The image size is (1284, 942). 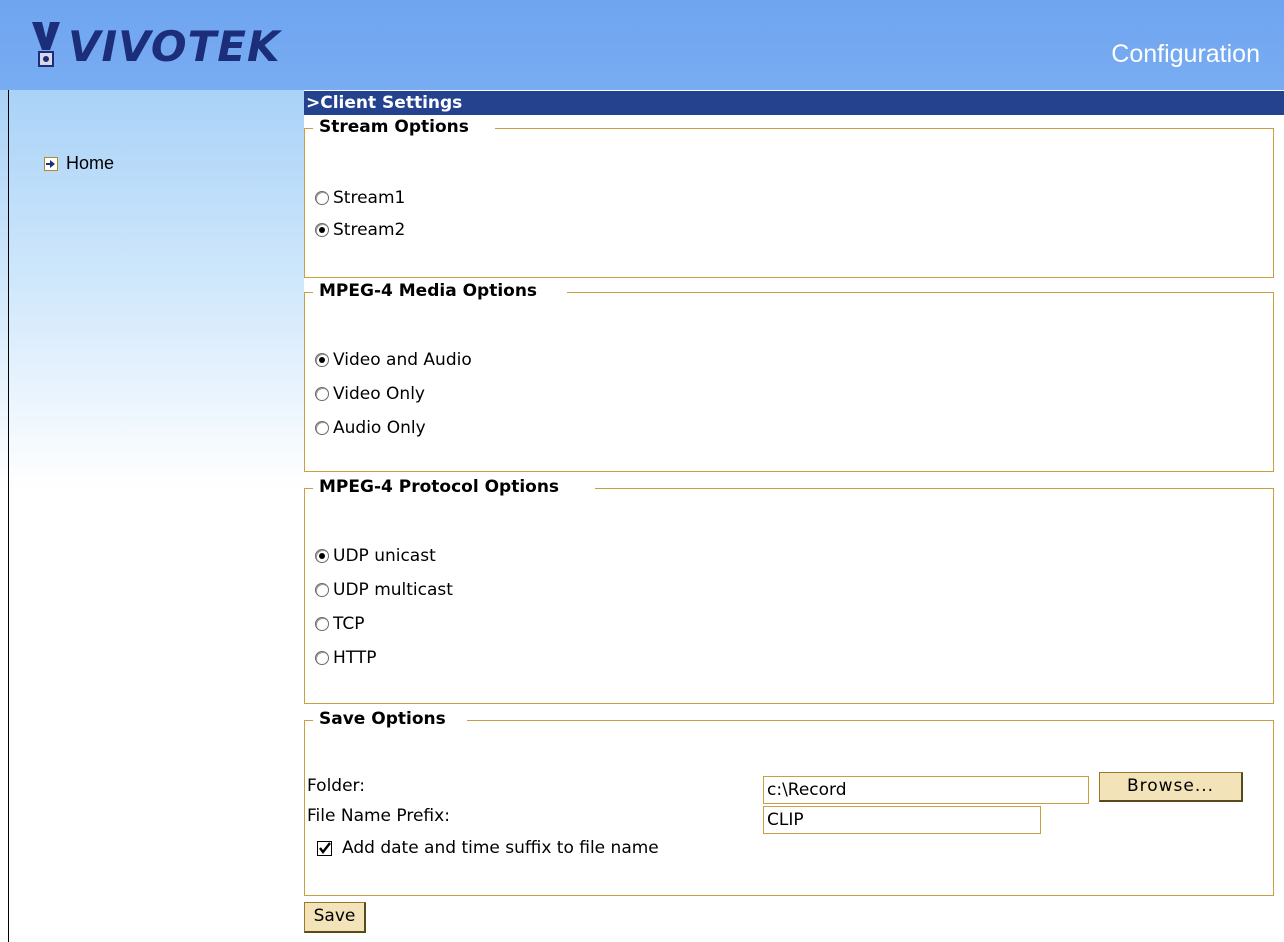 I want to click on folder-input: c:\Record, so click(x=926, y=790).